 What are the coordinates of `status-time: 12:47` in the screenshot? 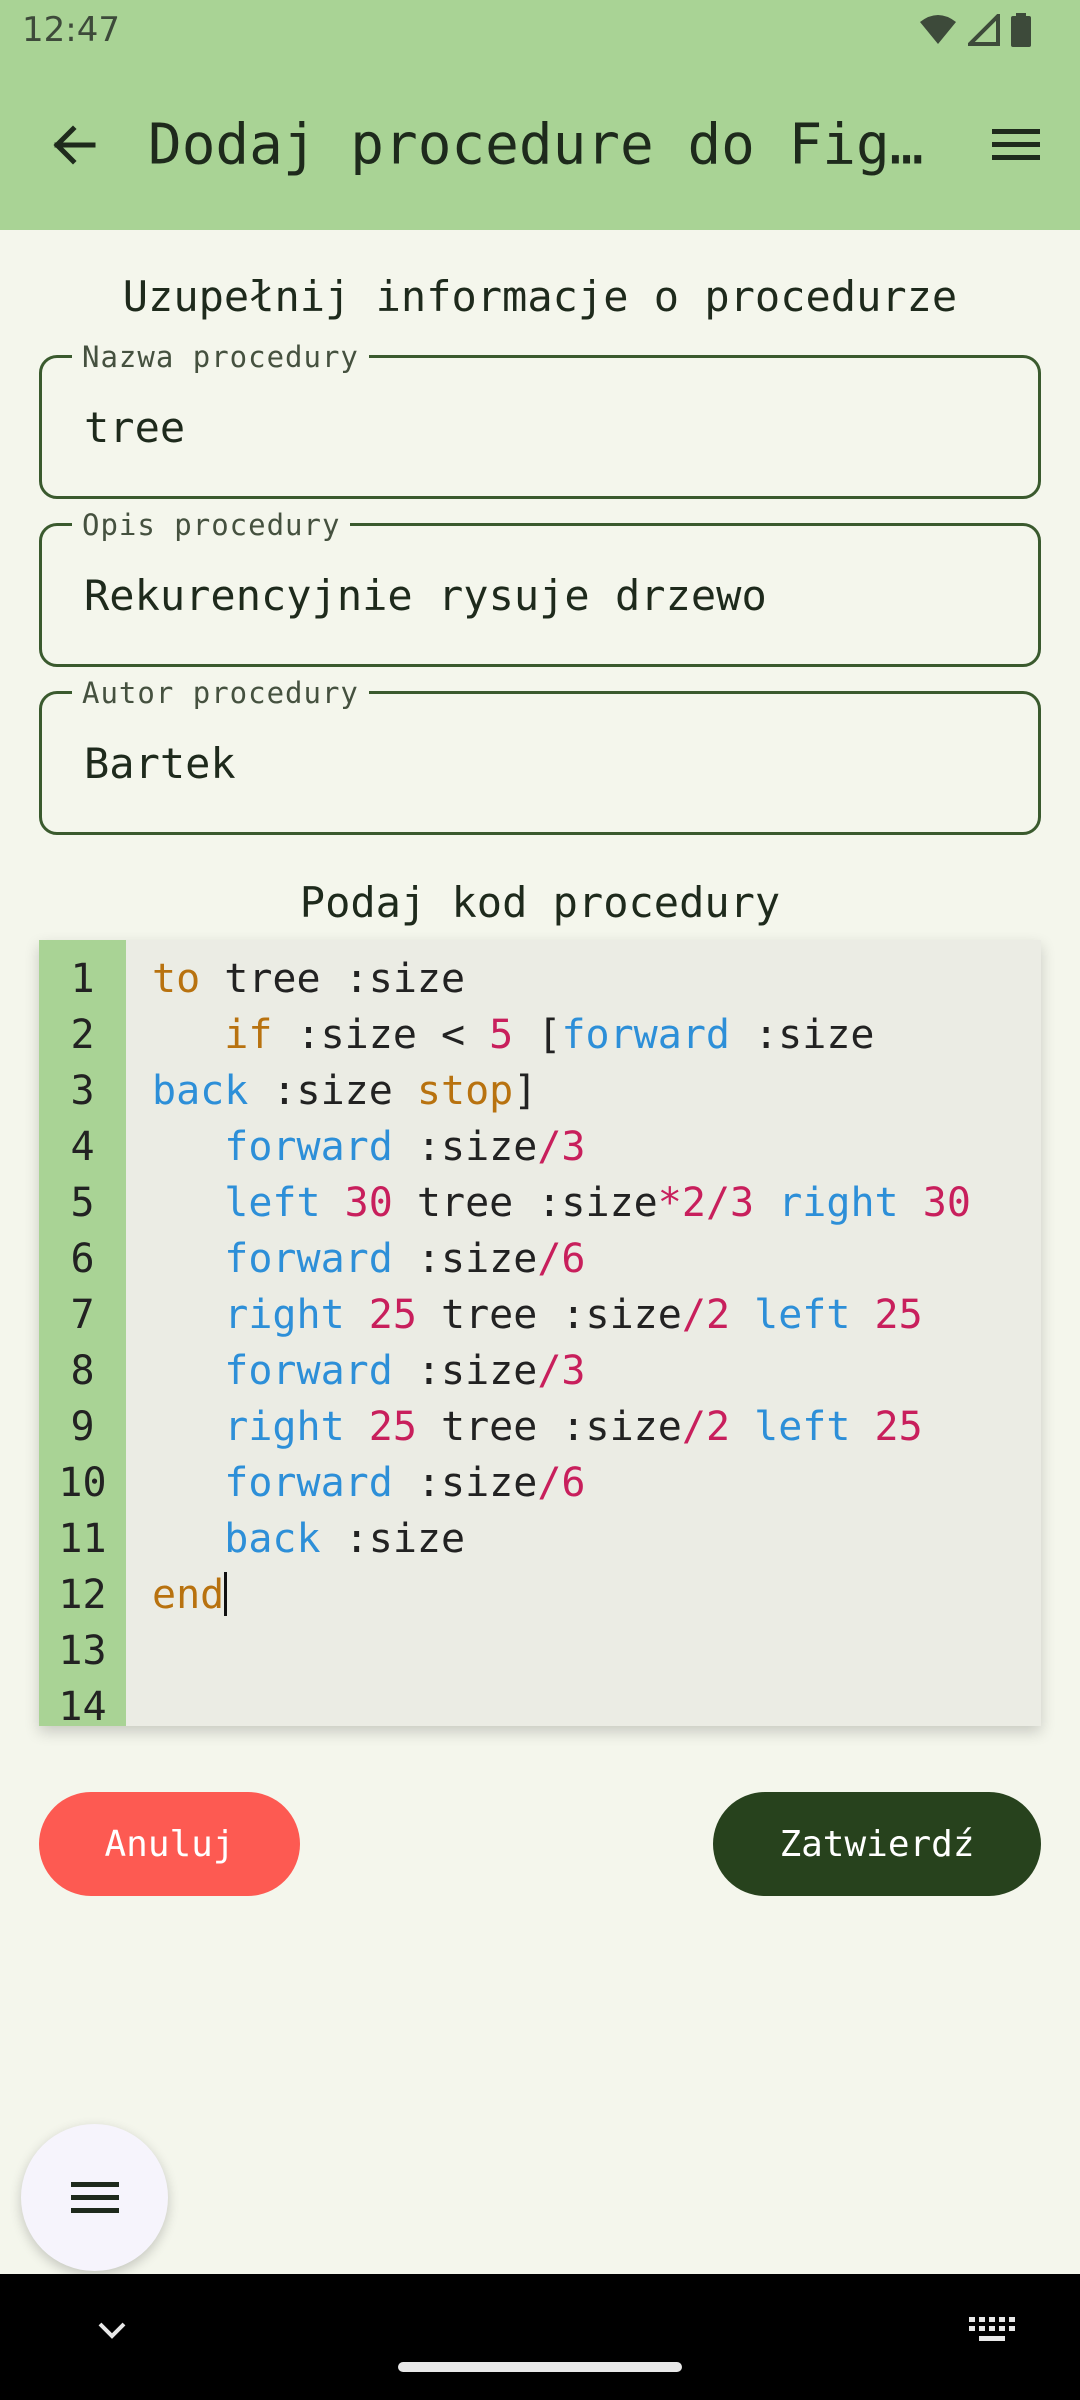 It's located at (71, 30).